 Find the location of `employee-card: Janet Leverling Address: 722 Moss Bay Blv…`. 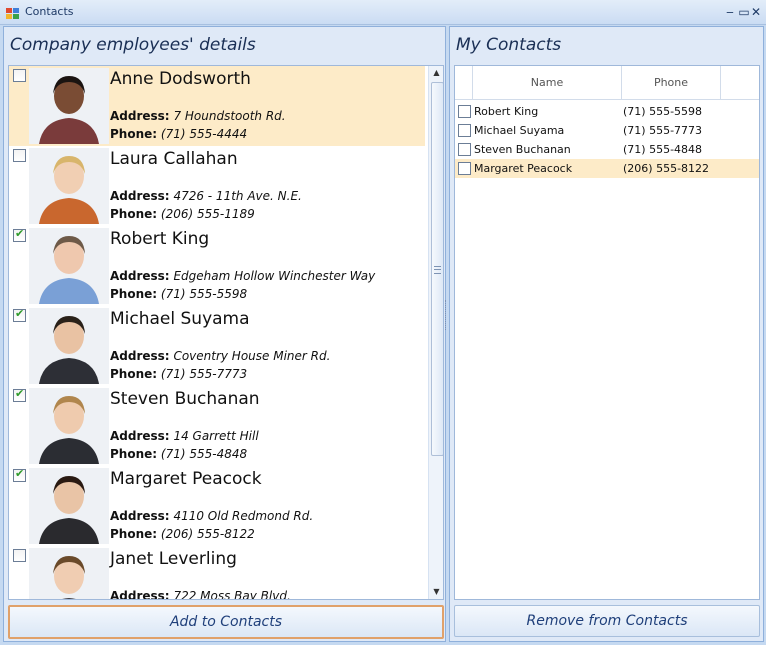

employee-card: Janet Leverling Address: 722 Moss Bay Blv… is located at coordinates (217, 573).